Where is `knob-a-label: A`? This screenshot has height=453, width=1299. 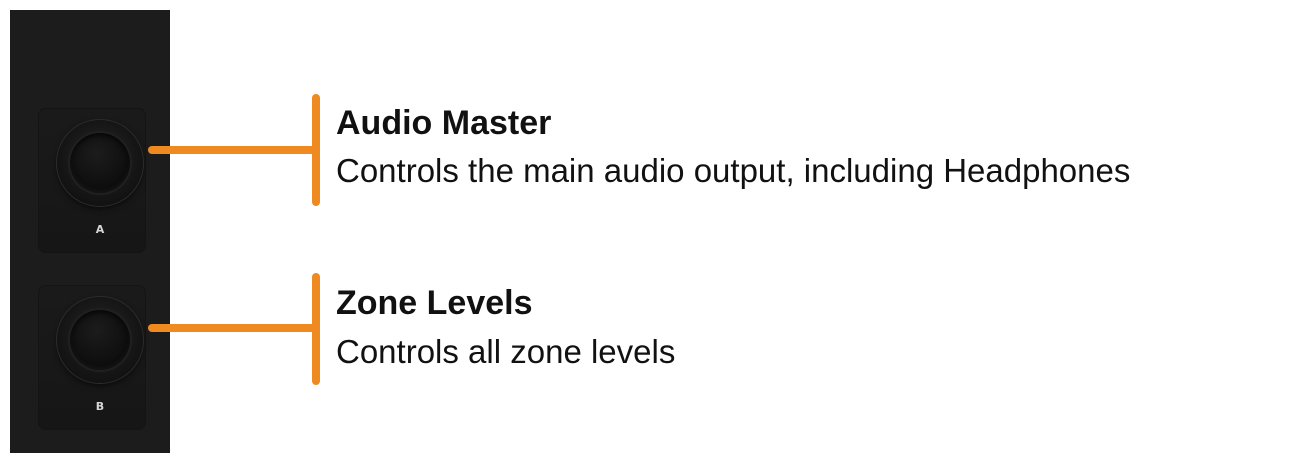
knob-a-label: A is located at coordinates (100, 229).